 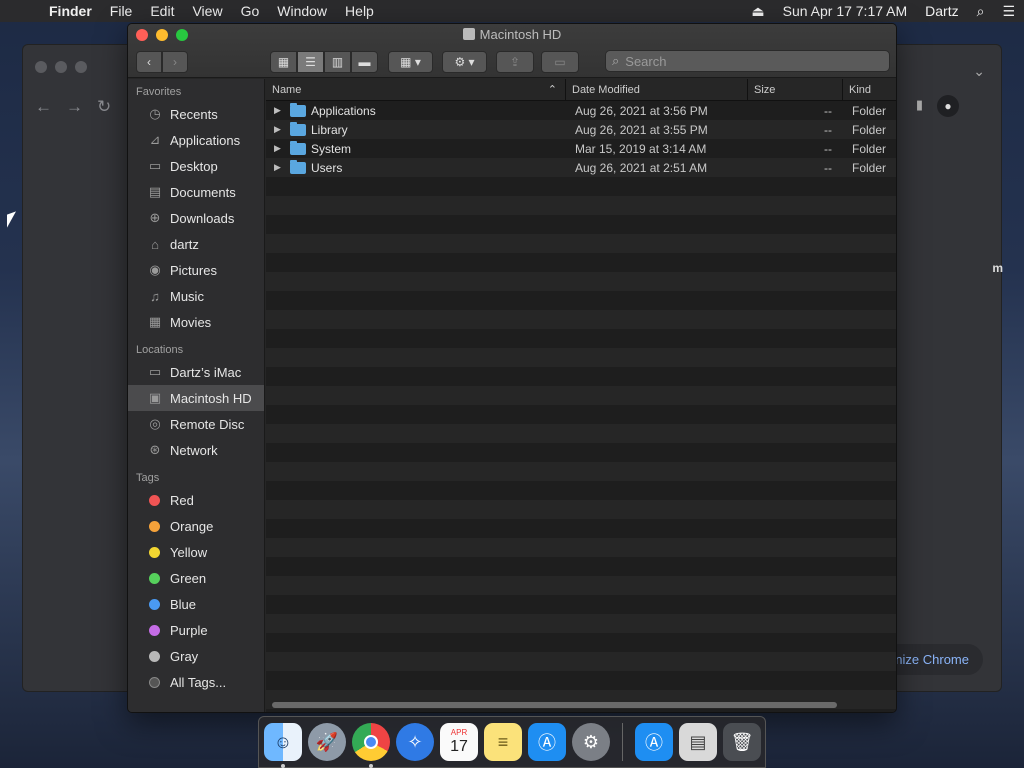 What do you see at coordinates (155, 371) in the screenshot?
I see `imac-icon: ▭` at bounding box center [155, 371].